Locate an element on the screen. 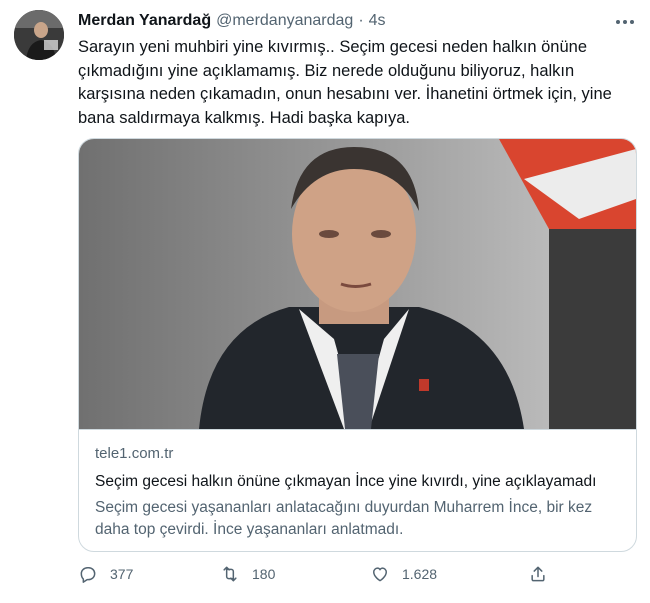  avatar is located at coordinates (39, 35).